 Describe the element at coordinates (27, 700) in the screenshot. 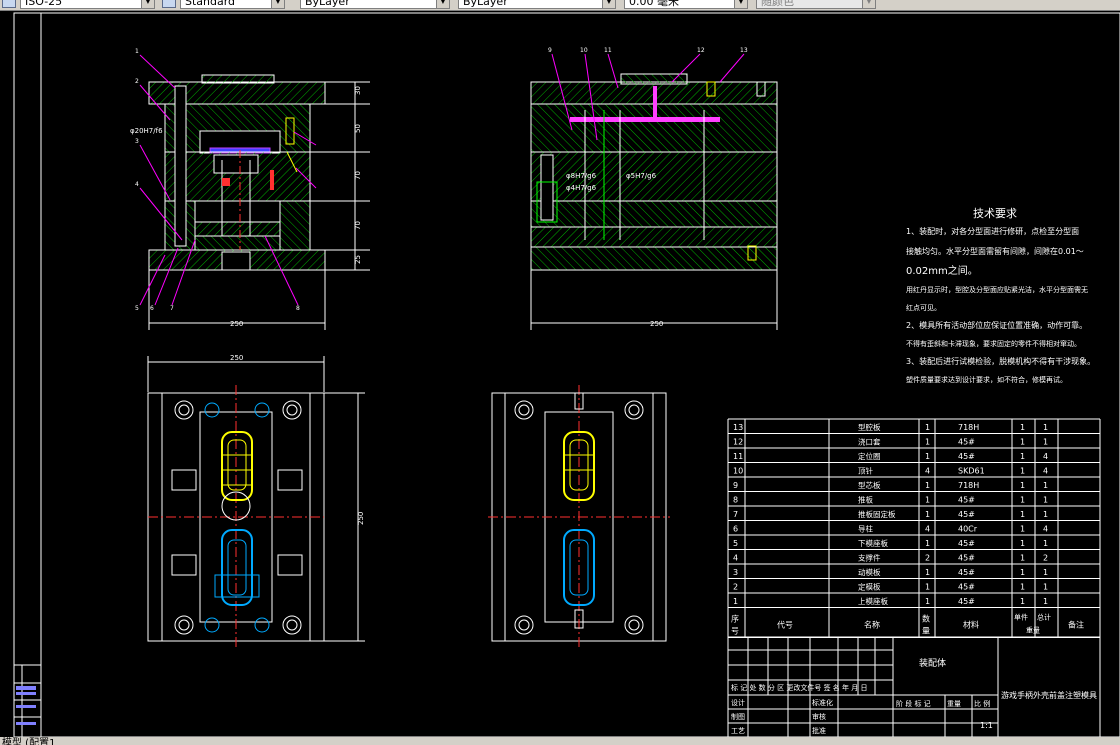

I see `binding-strip` at that location.